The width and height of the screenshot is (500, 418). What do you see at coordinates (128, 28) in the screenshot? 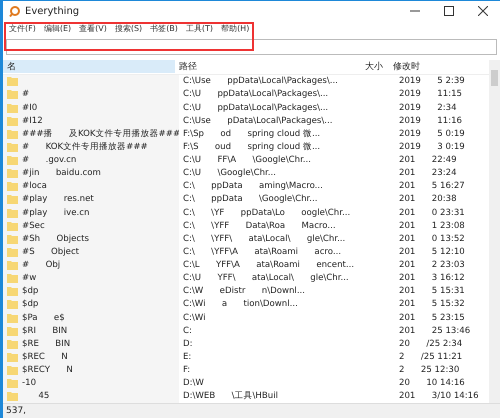
I see `menu-item: 搜索(S)` at bounding box center [128, 28].